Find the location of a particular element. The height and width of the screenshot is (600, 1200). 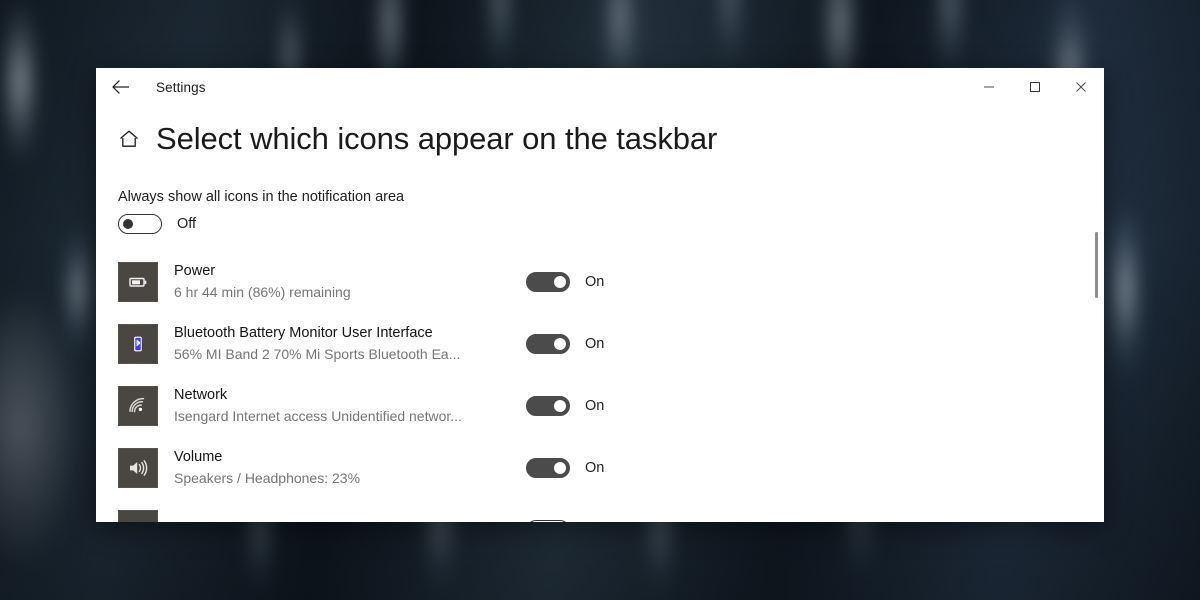

list-item-text: Volume Speakers / Headphones: 23% is located at coordinates (339, 467).